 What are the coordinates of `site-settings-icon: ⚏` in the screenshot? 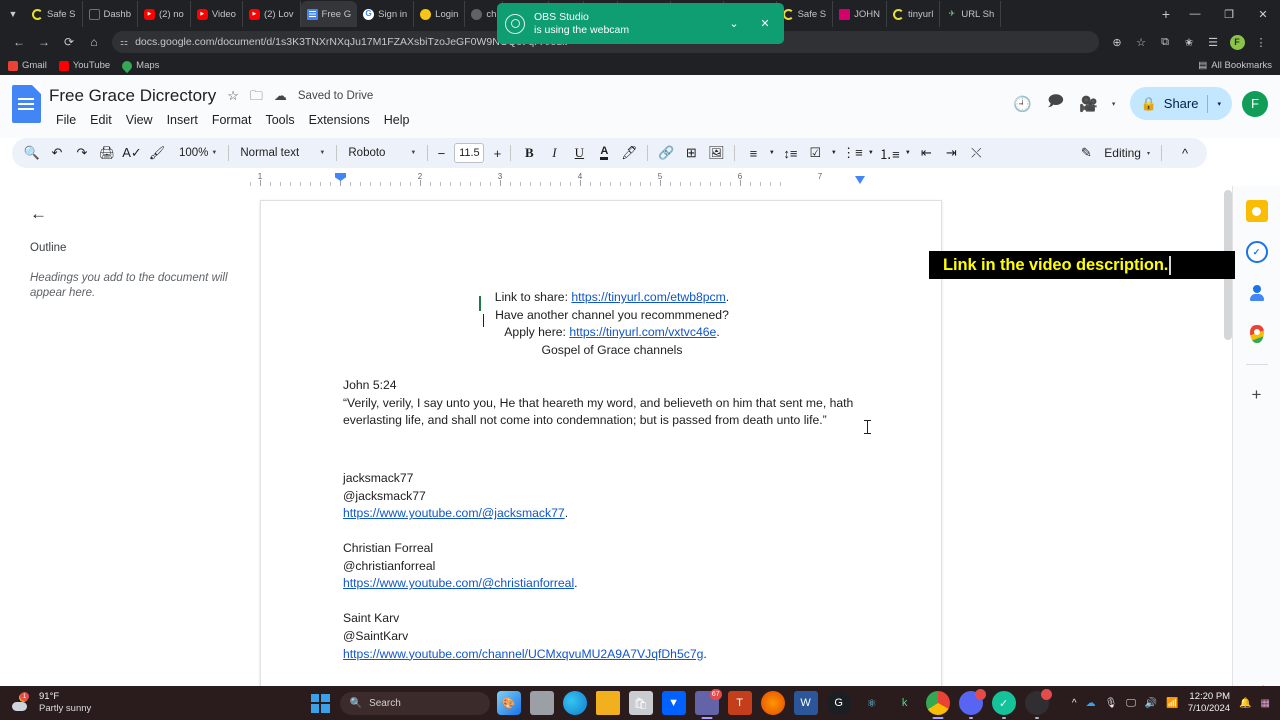 It's located at (124, 42).